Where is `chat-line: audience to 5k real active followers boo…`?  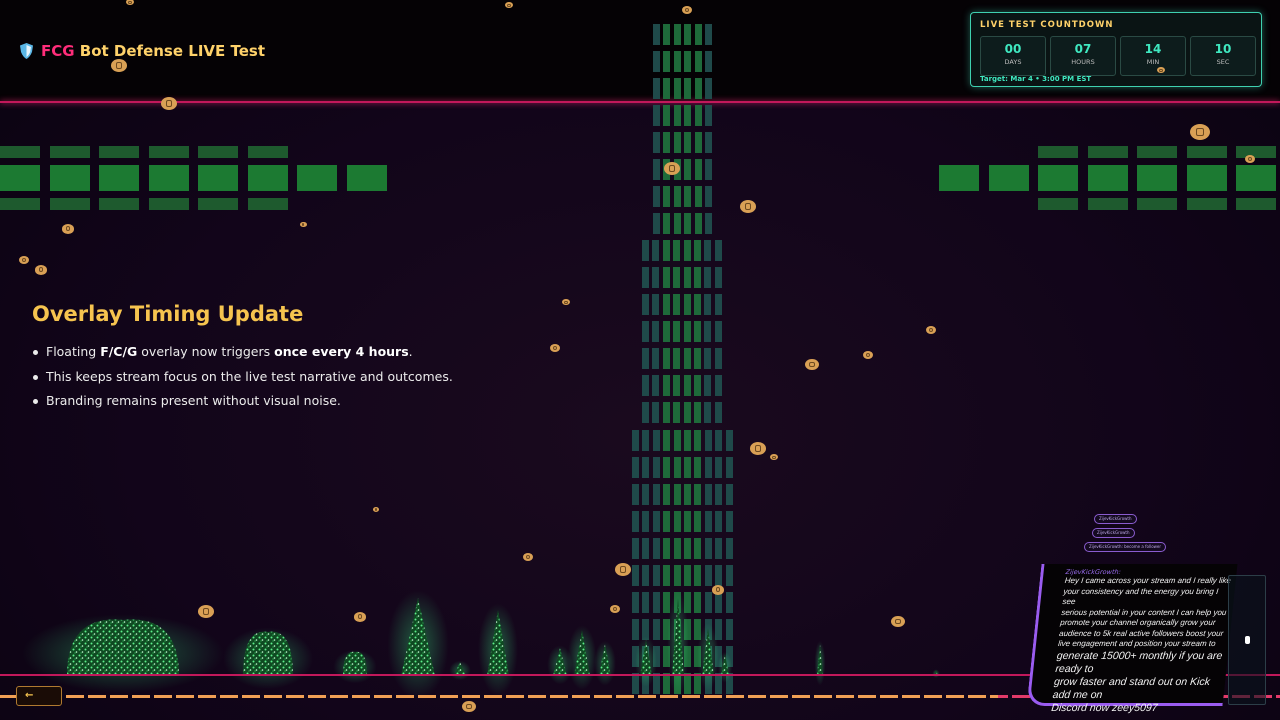 chat-line: audience to 5k real active followers boo… is located at coordinates (1141, 633).